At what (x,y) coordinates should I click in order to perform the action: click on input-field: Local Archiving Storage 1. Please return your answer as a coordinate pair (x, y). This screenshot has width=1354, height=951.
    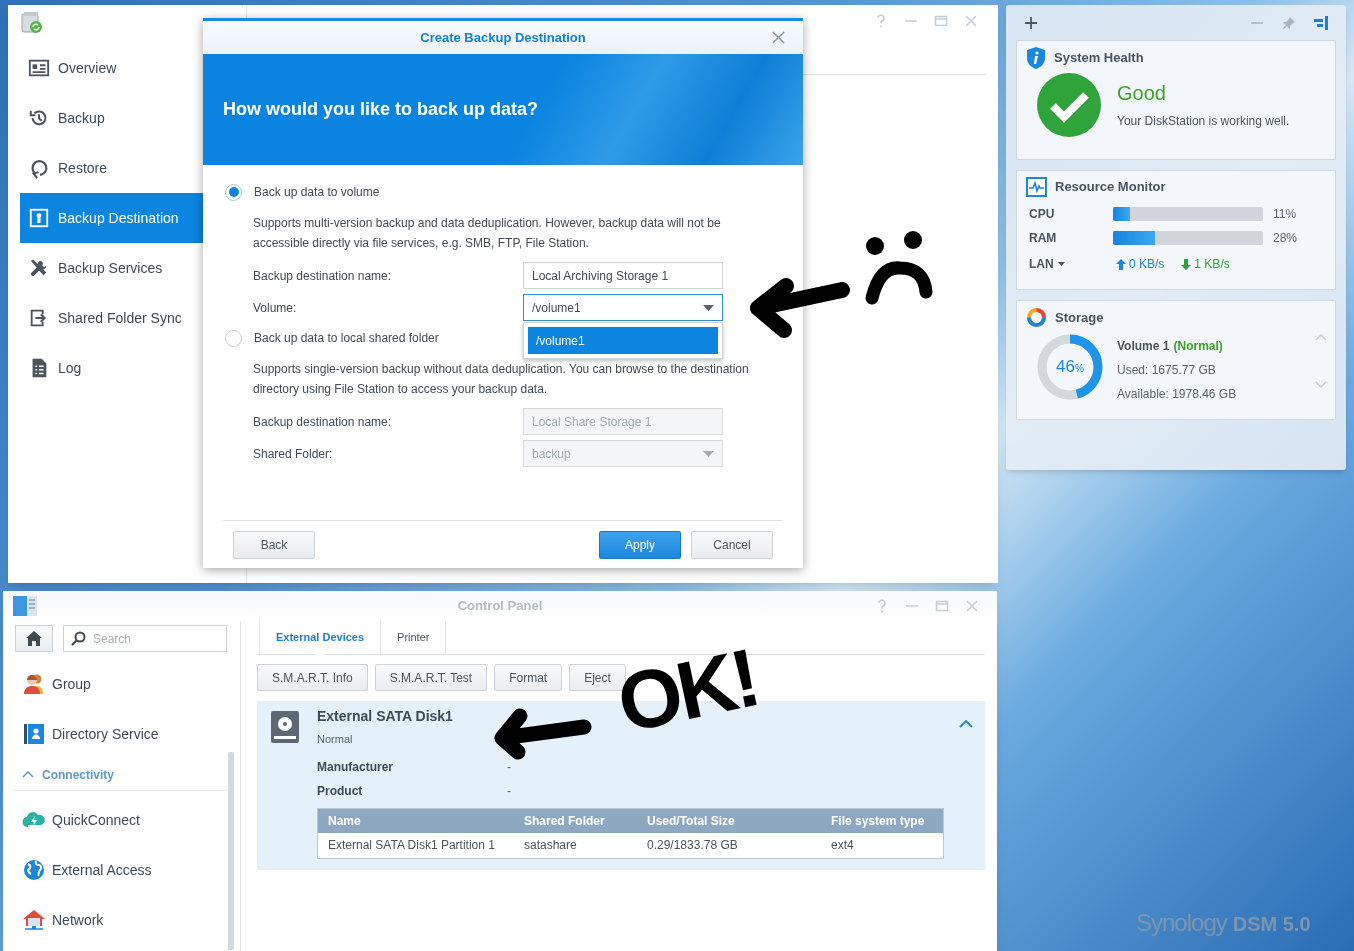
    Looking at the image, I should click on (623, 275).